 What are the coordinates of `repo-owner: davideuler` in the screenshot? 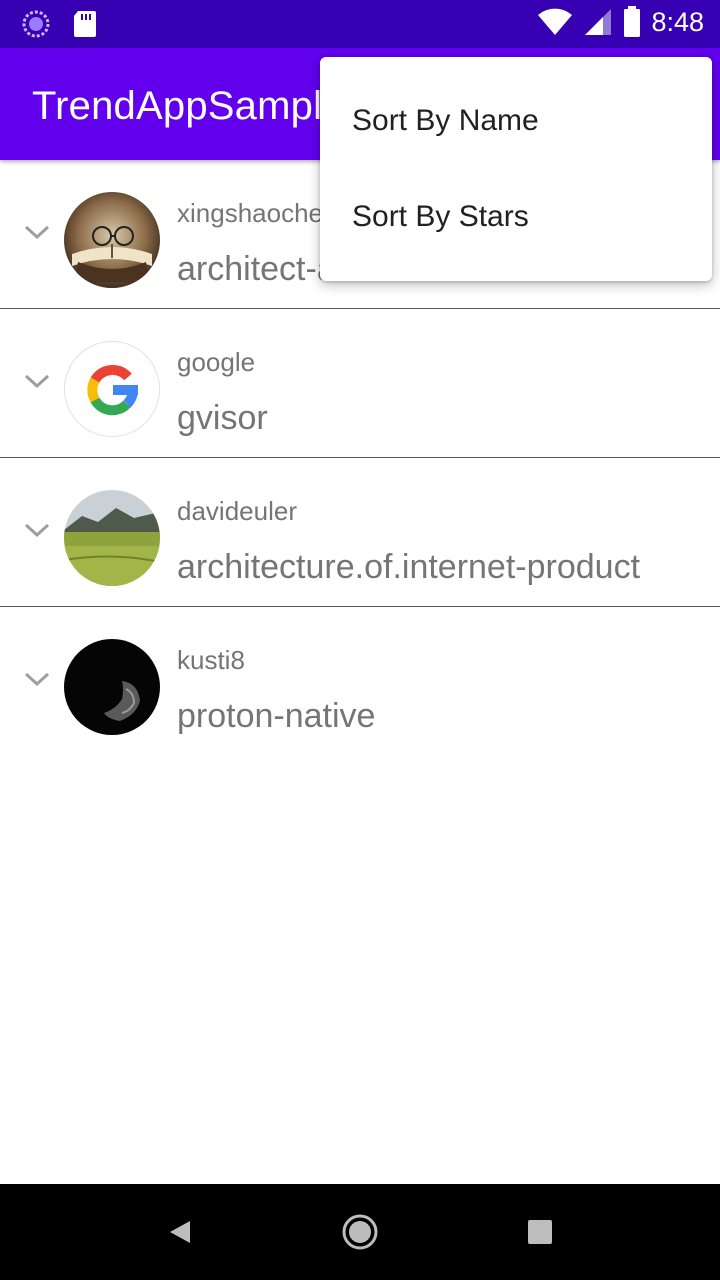 It's located at (237, 511).